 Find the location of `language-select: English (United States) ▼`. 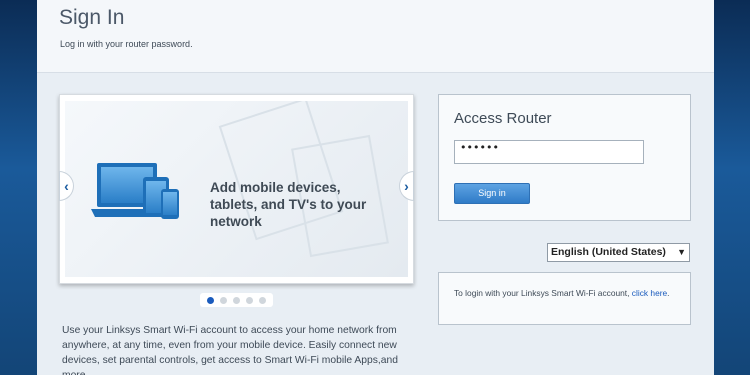

language-select: English (United States) ▼ is located at coordinates (618, 252).